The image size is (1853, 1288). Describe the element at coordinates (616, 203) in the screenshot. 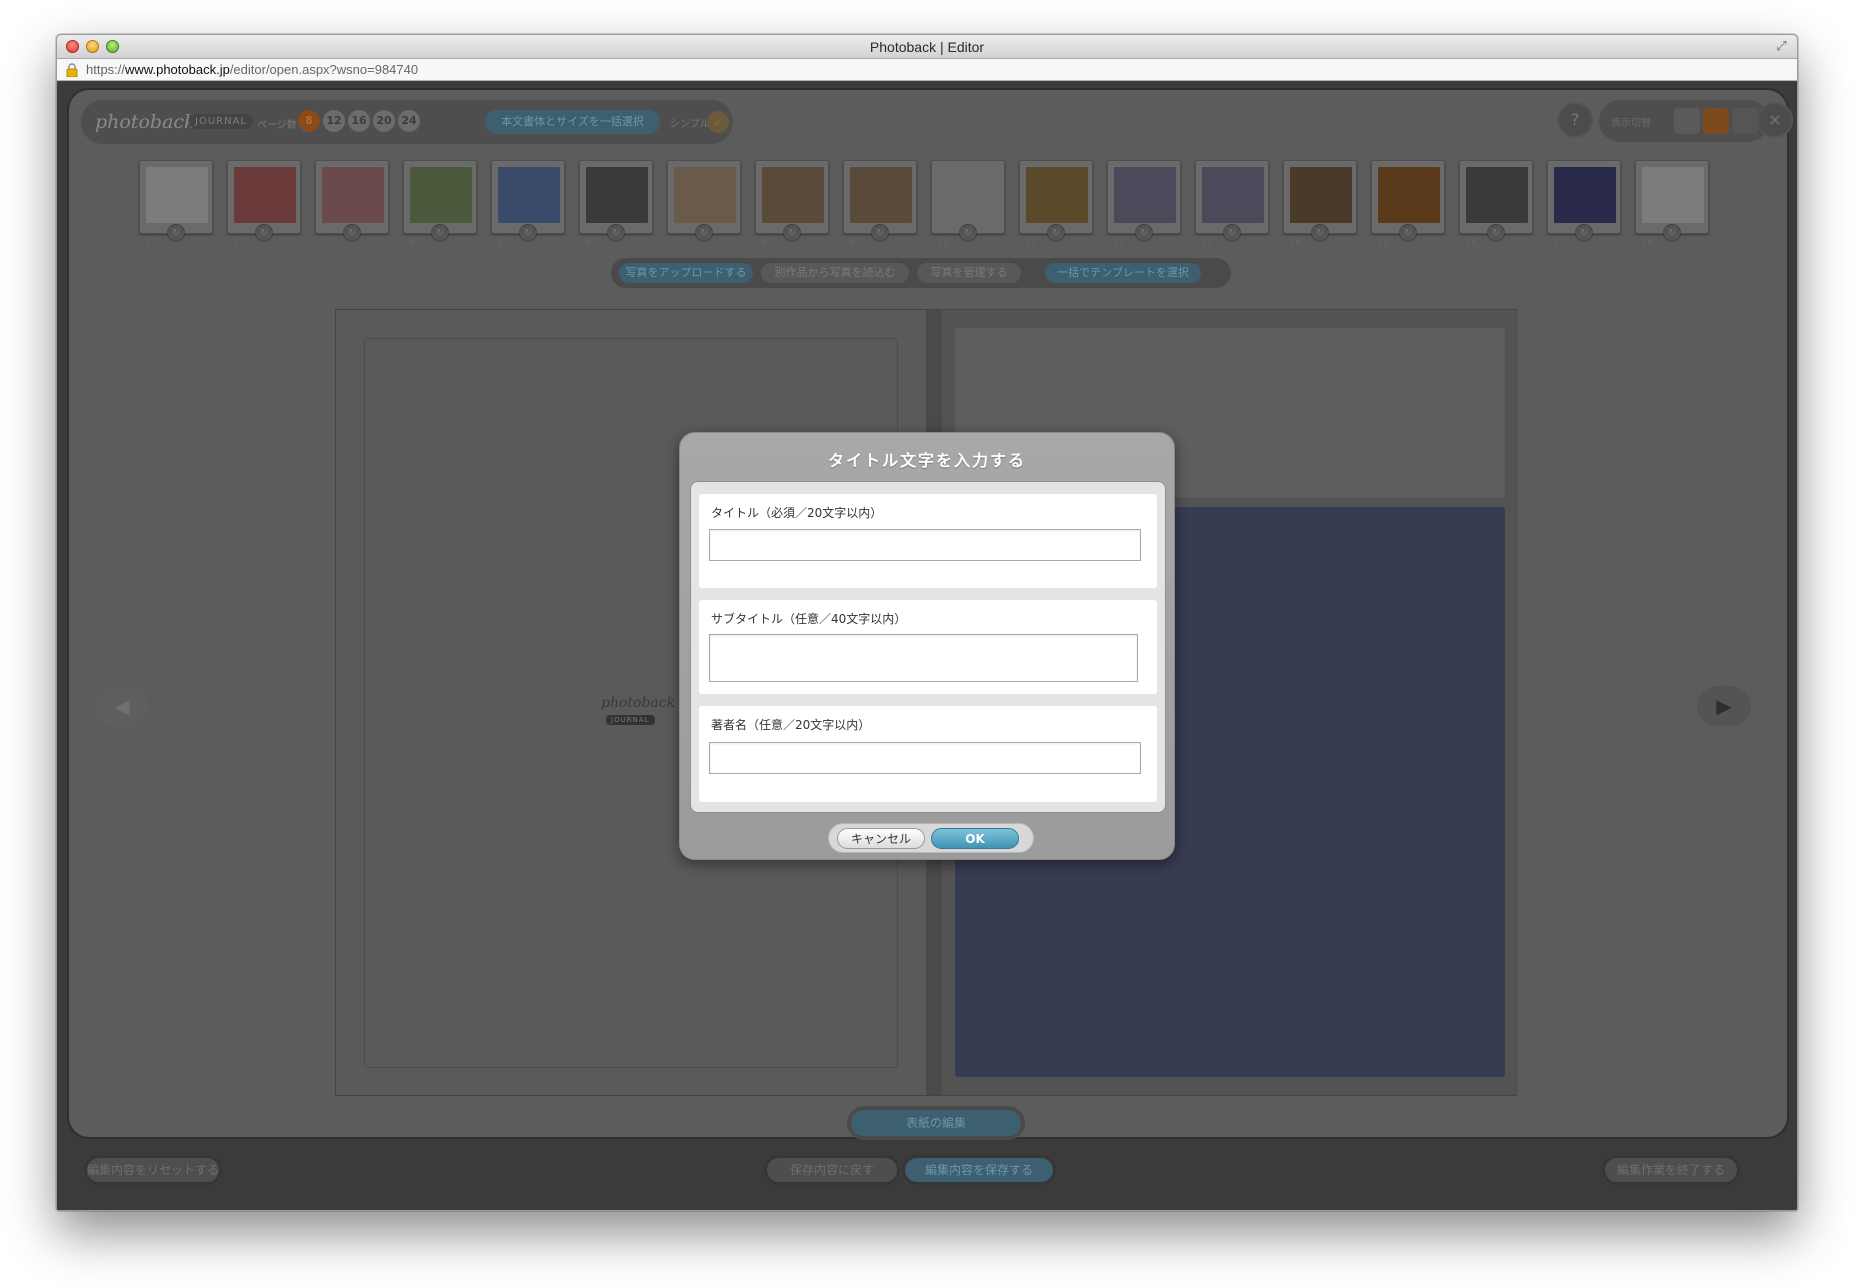

I see `photo-thumbnail: ↻ 6` at that location.